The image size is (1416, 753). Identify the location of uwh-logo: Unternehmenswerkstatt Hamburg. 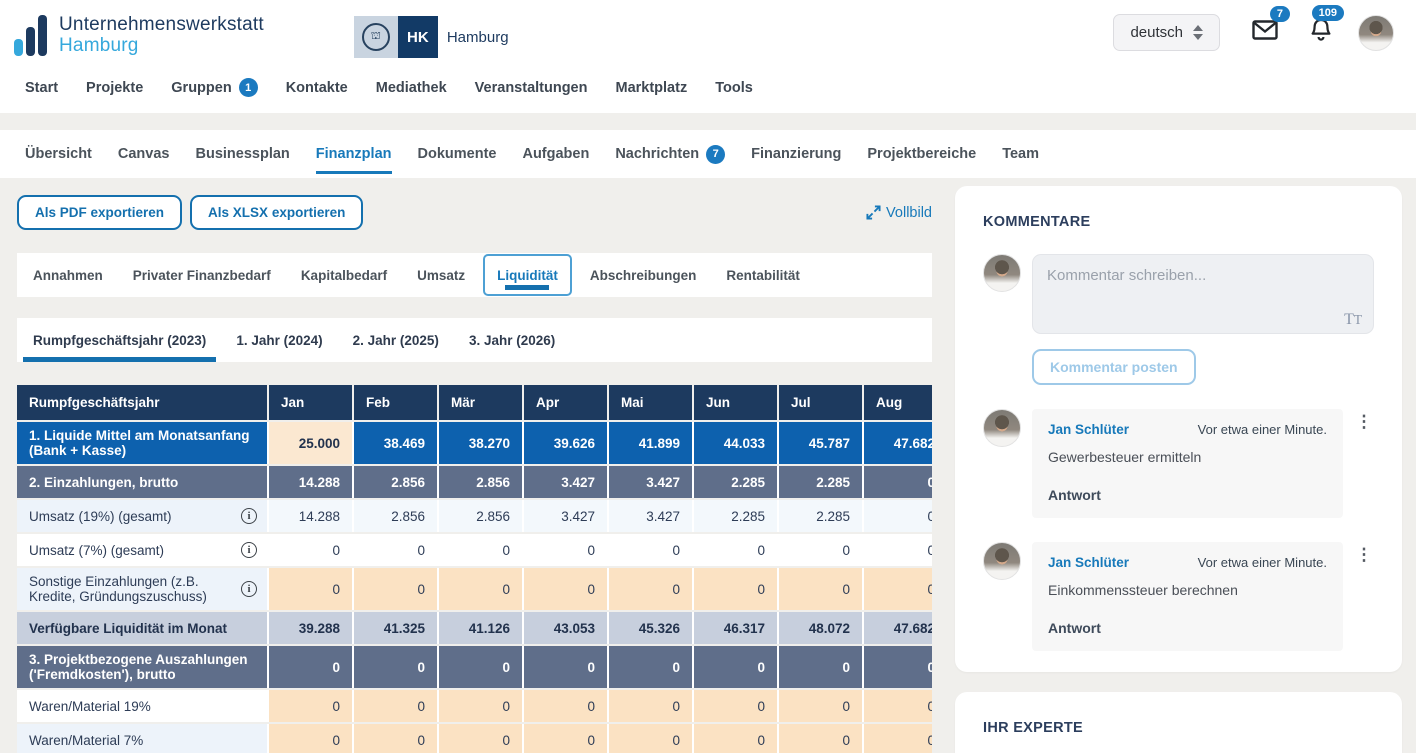
(139, 36).